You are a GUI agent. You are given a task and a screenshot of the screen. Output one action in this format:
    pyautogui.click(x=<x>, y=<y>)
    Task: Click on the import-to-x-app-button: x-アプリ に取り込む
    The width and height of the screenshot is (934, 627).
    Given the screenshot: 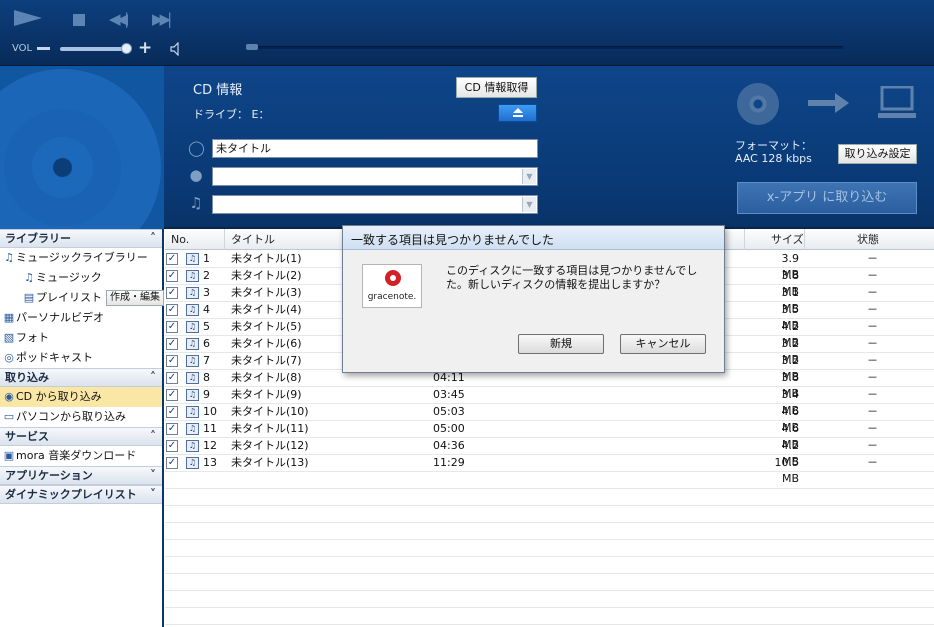 What is the action you would take?
    pyautogui.click(x=827, y=198)
    